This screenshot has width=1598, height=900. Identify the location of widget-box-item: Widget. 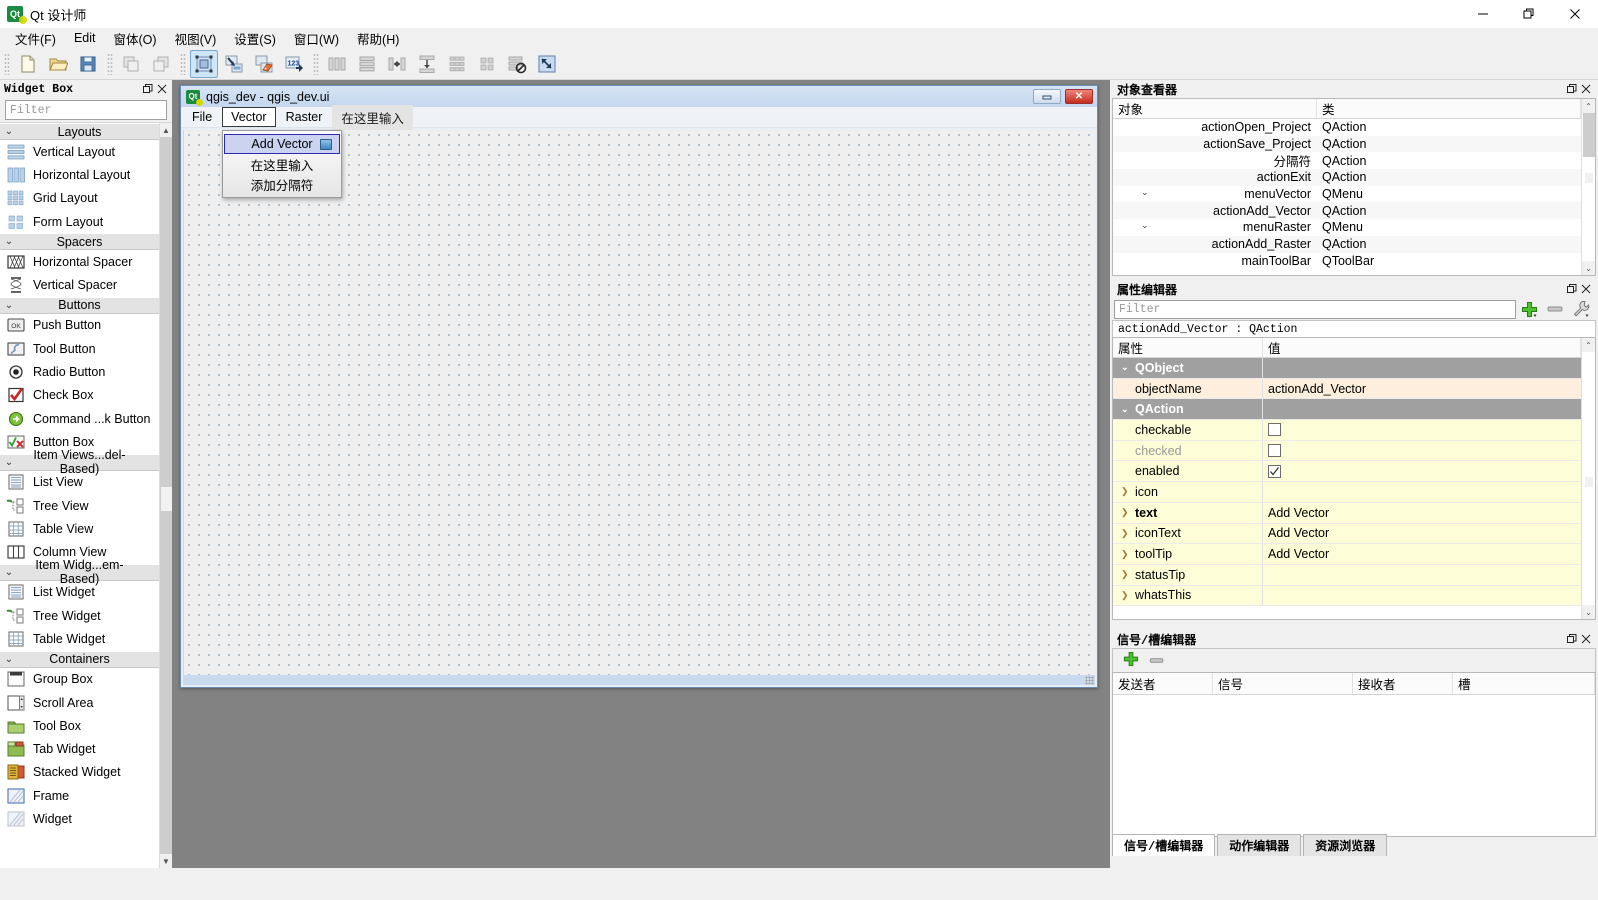
(79, 818).